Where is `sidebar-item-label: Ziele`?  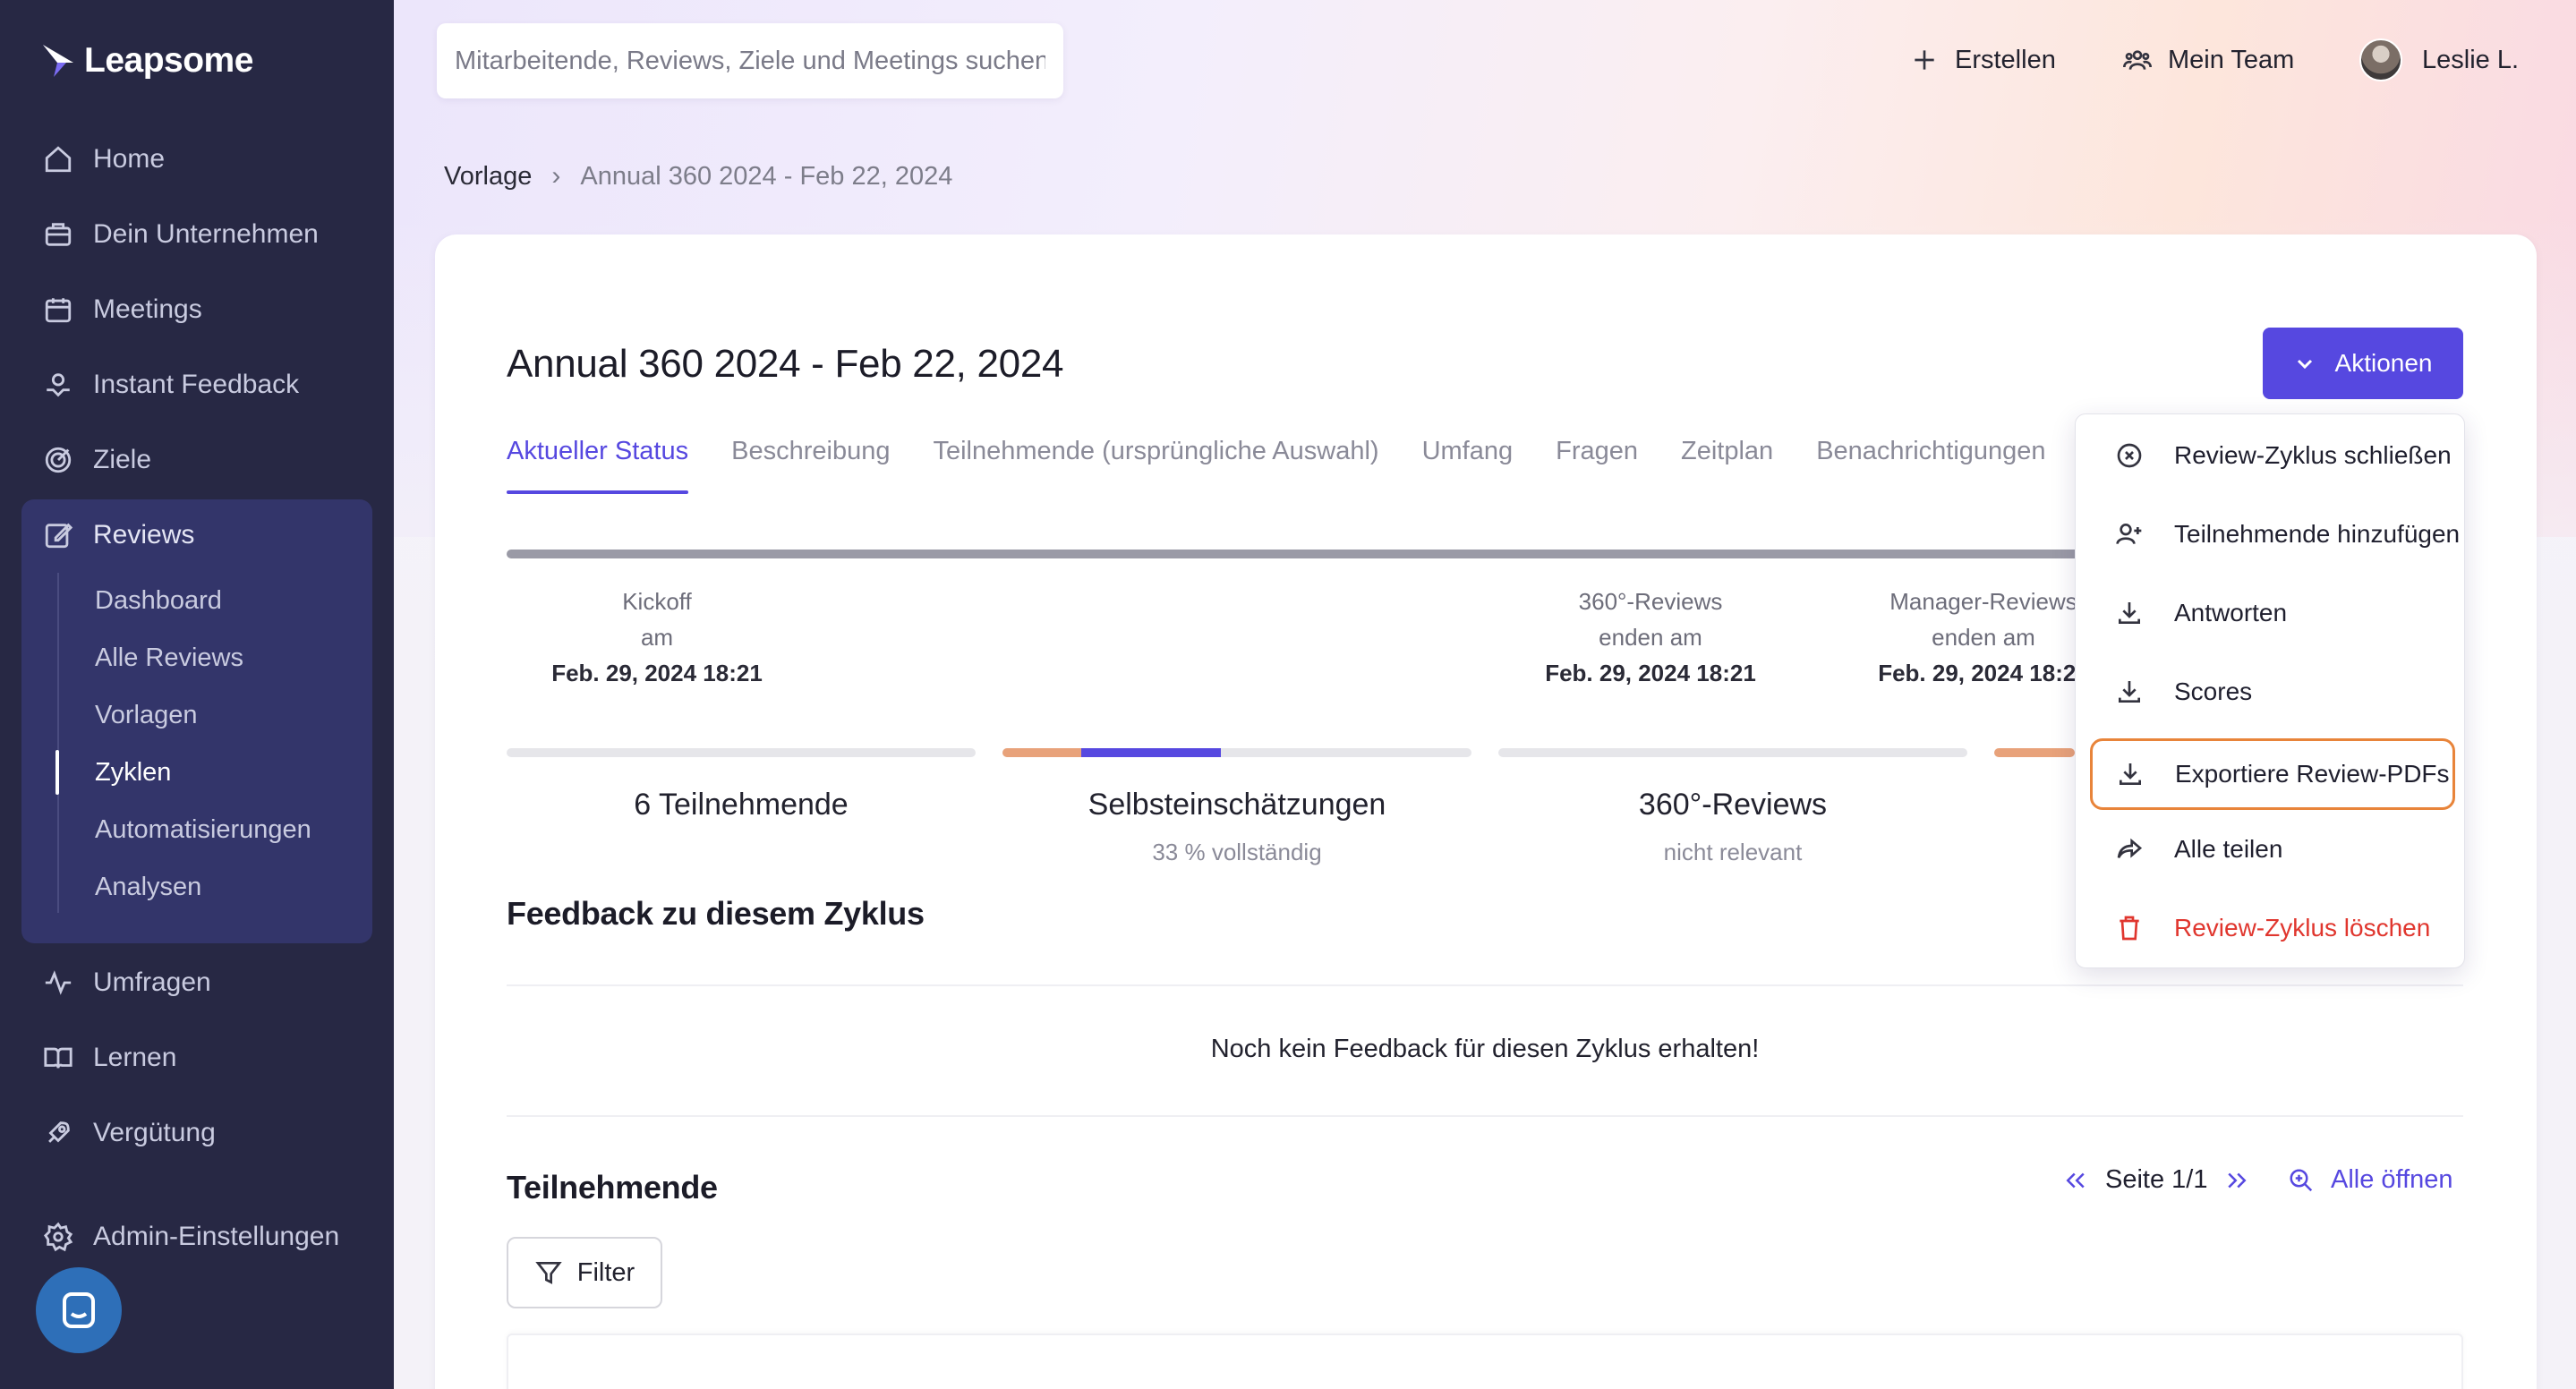
sidebar-item-label: Ziele is located at coordinates (122, 459).